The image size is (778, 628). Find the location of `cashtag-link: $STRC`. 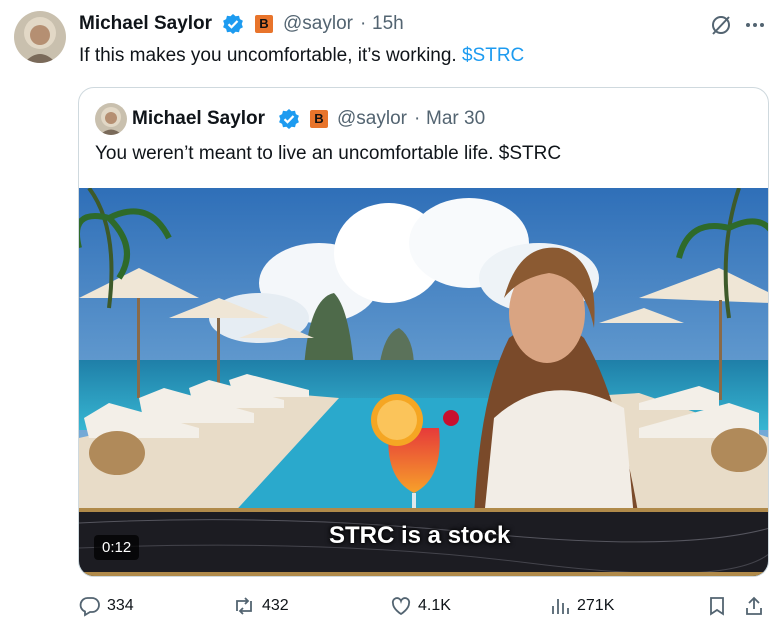

cashtag-link: $STRC is located at coordinates (493, 55).